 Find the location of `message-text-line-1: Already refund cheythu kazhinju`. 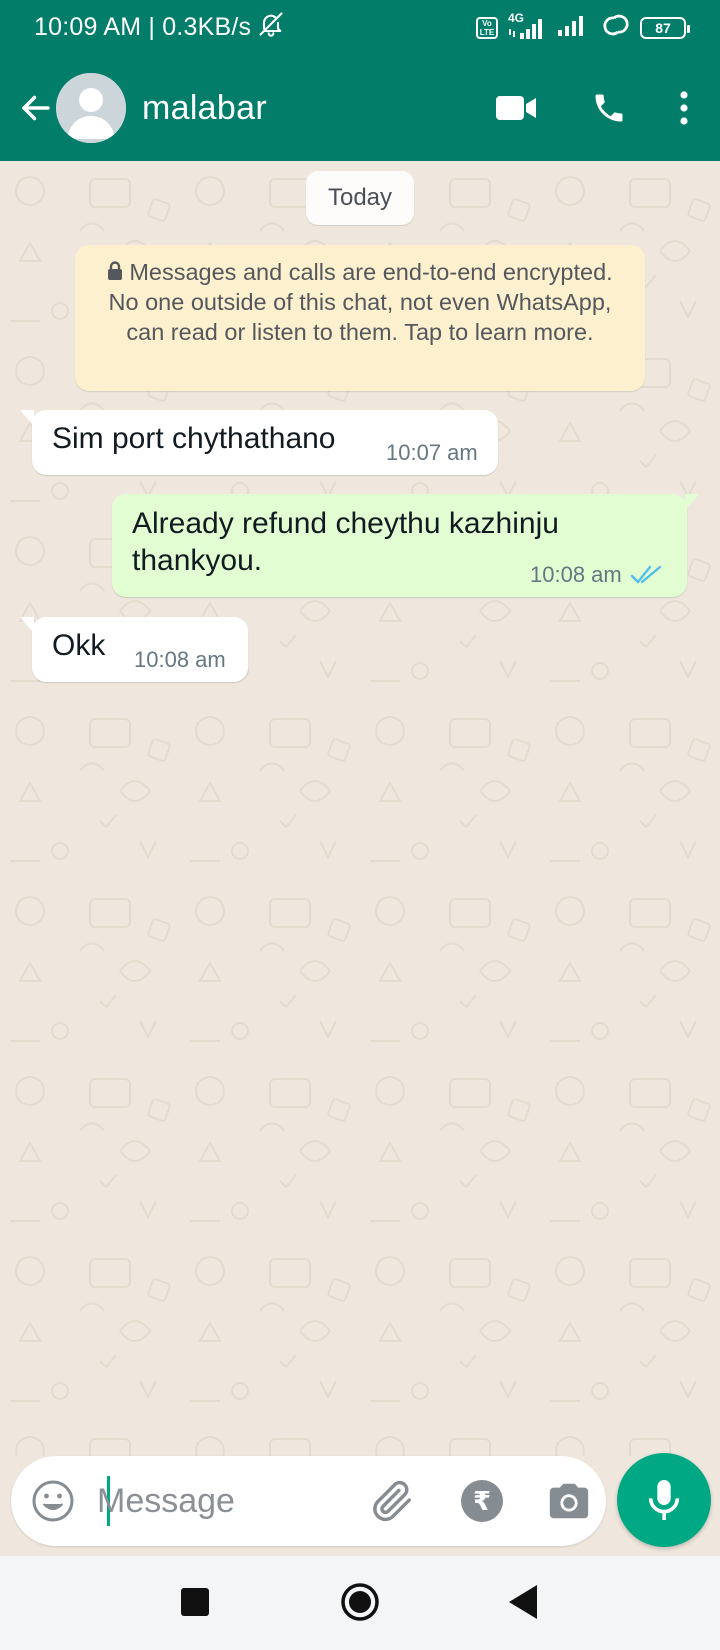

message-text-line-1: Already refund cheythu kazhinju is located at coordinates (345, 523).